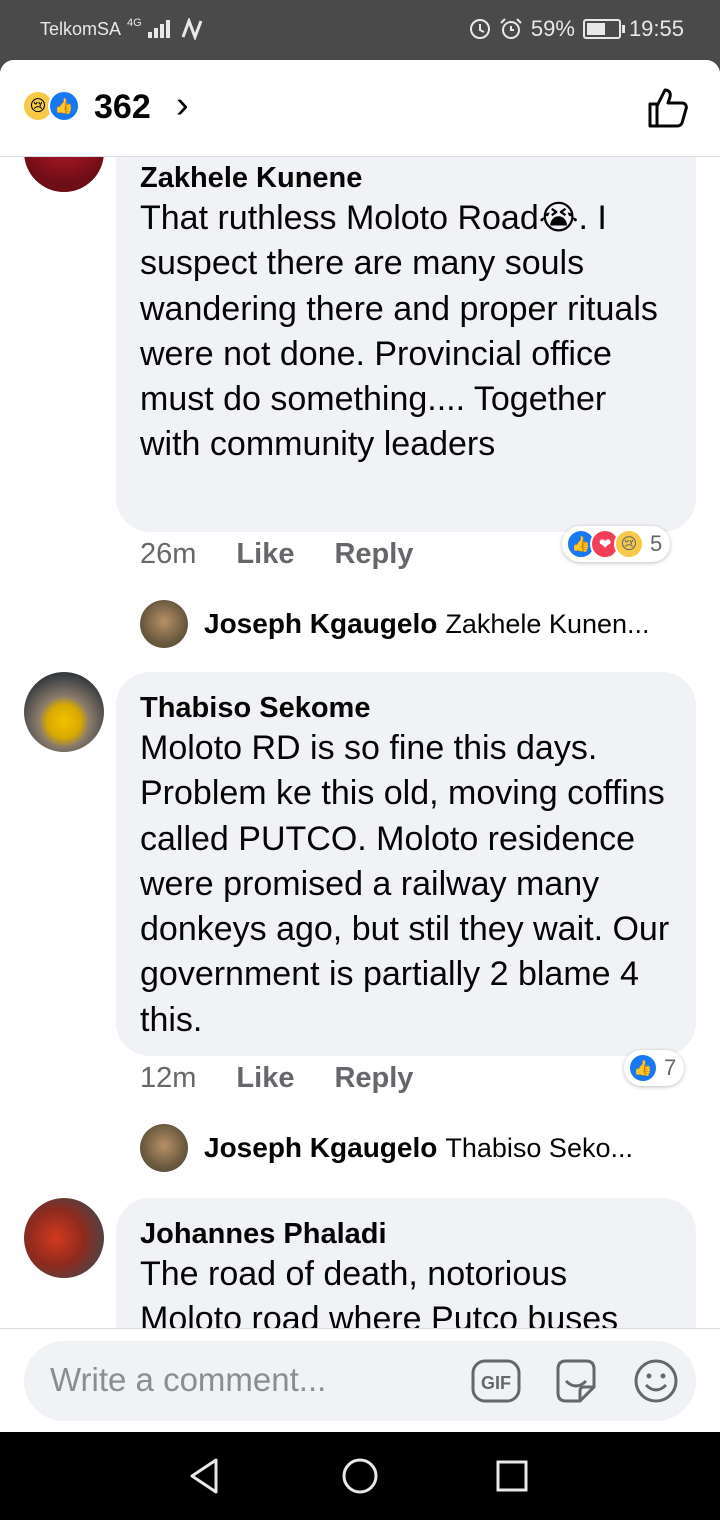 The height and width of the screenshot is (1520, 720). I want to click on back-icon, so click(206, 1476).